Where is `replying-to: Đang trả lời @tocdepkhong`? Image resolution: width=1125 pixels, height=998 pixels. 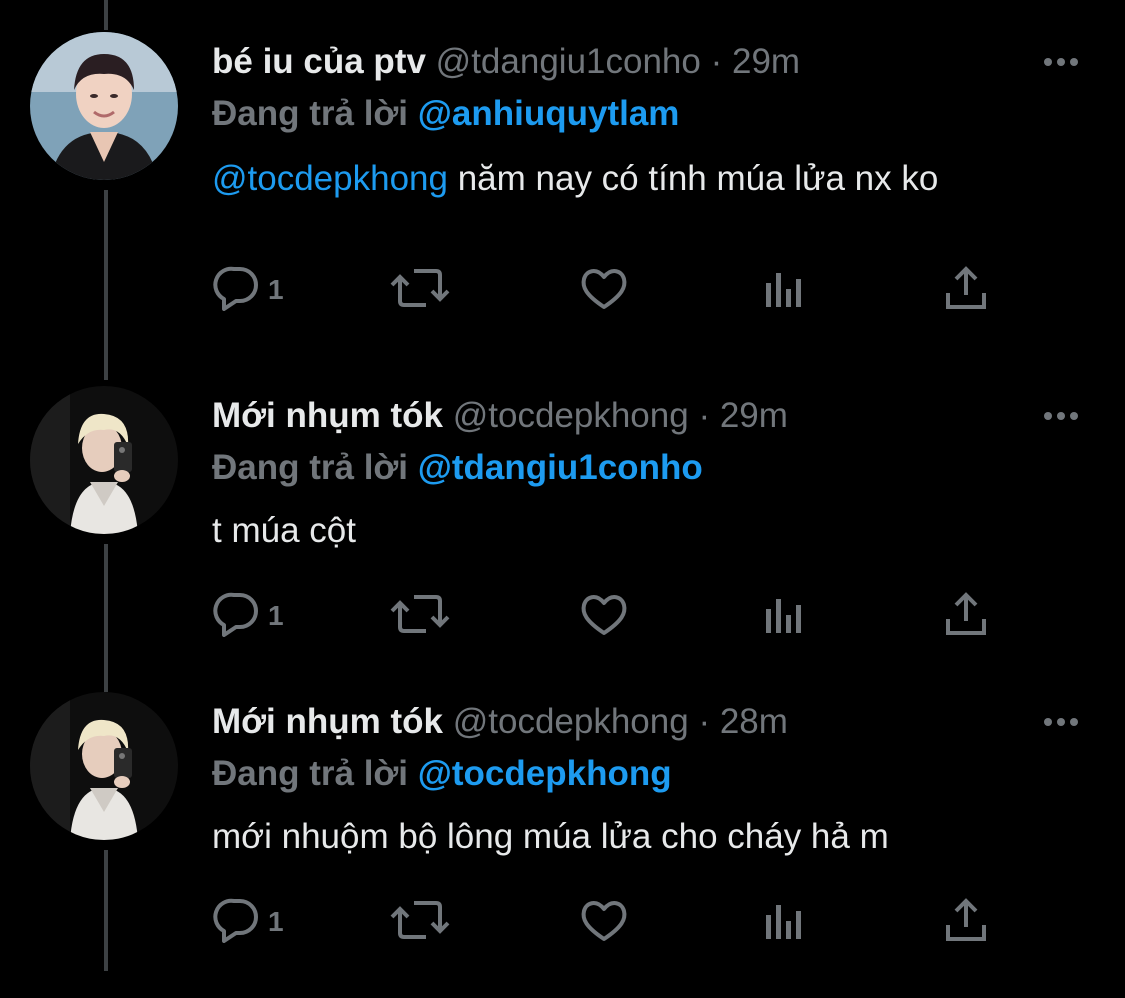 replying-to: Đang trả lời @tocdepkhong is located at coordinates (442, 774).